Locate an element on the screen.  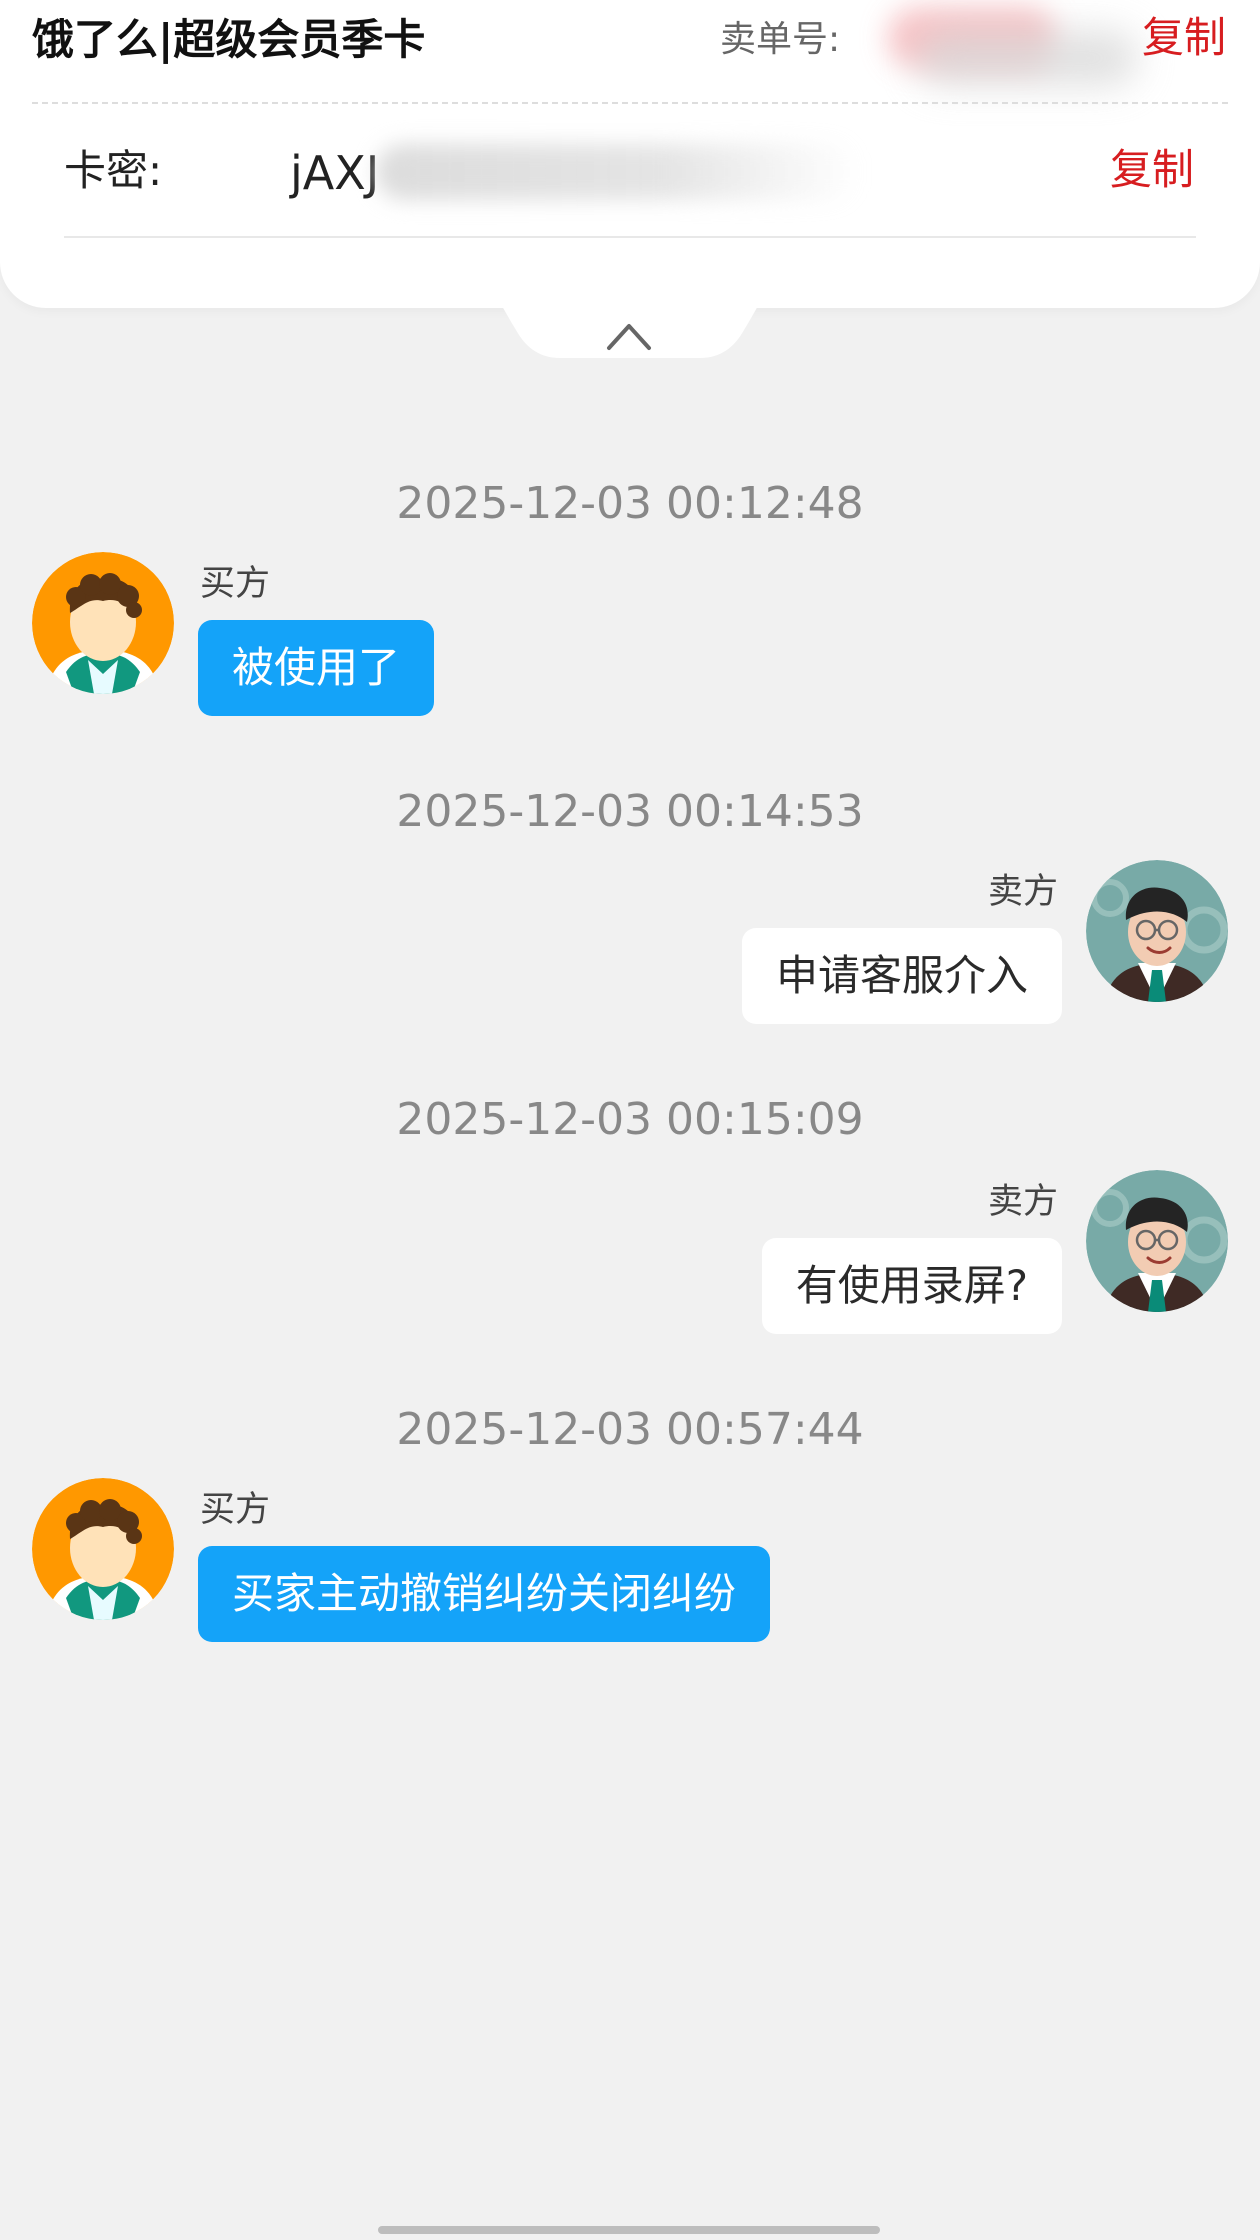
collapse-toggle is located at coordinates (630, 316).